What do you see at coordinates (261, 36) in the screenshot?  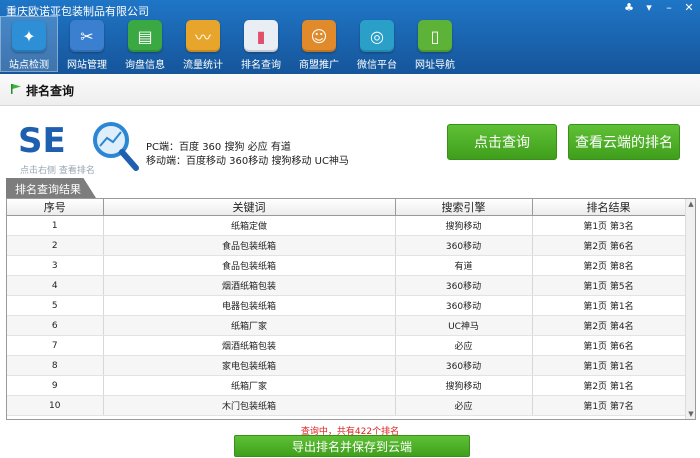 I see `bar-chart-icon: ▮` at bounding box center [261, 36].